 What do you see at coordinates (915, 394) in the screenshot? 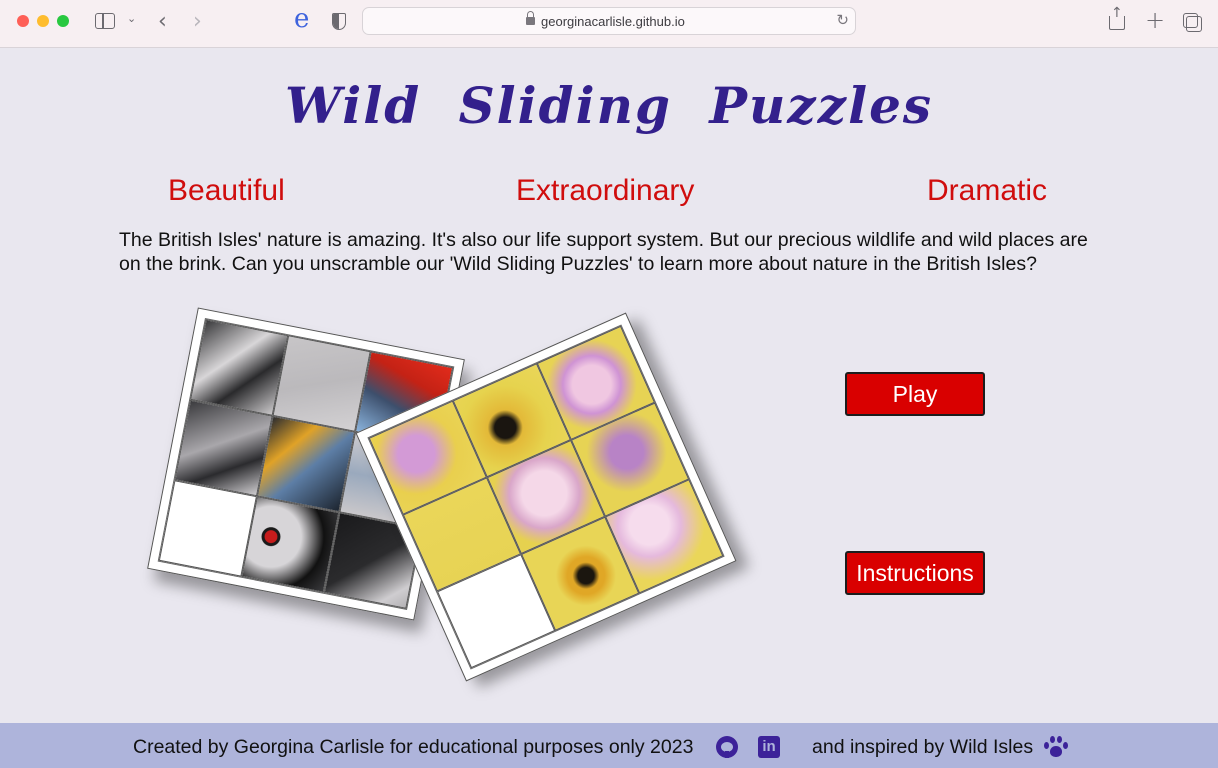
I see `play-button: Play` at bounding box center [915, 394].